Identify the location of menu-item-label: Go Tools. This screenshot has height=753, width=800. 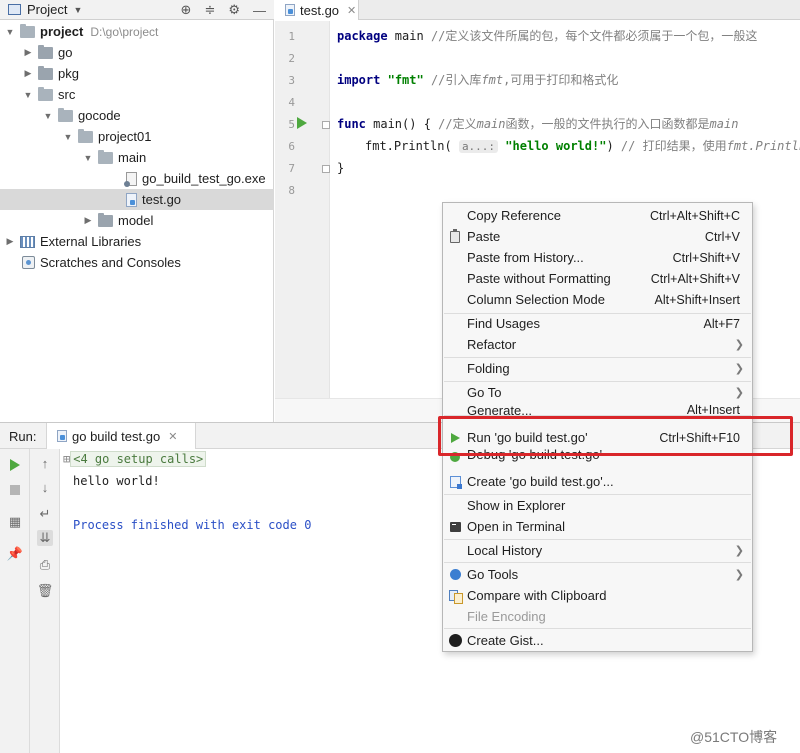
(493, 574).